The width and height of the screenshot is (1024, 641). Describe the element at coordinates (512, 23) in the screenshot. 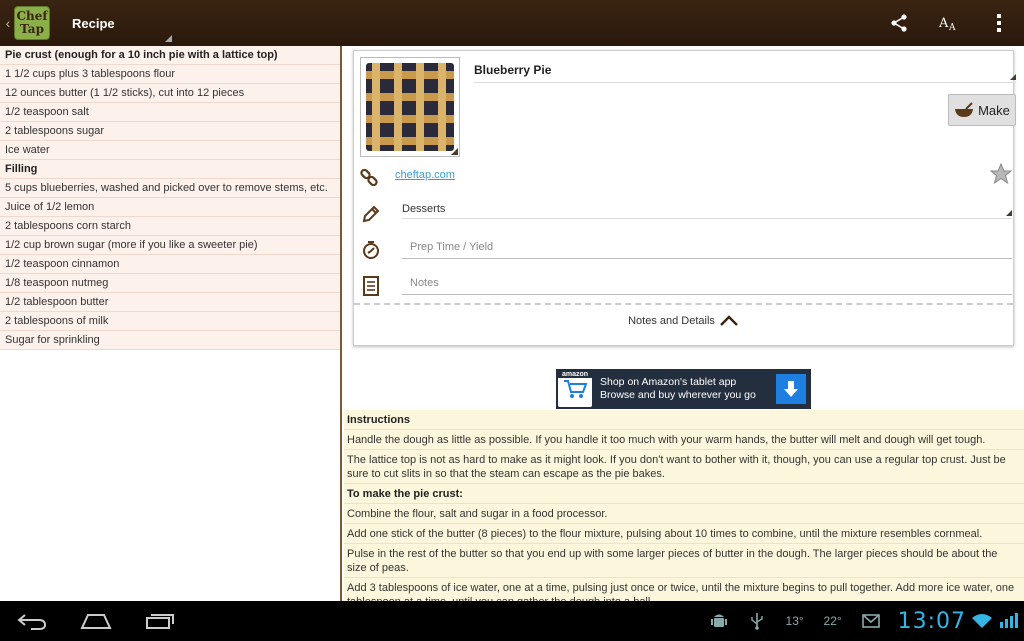

I see `action-bar: ‹ Chef Tap Recipe A A` at that location.